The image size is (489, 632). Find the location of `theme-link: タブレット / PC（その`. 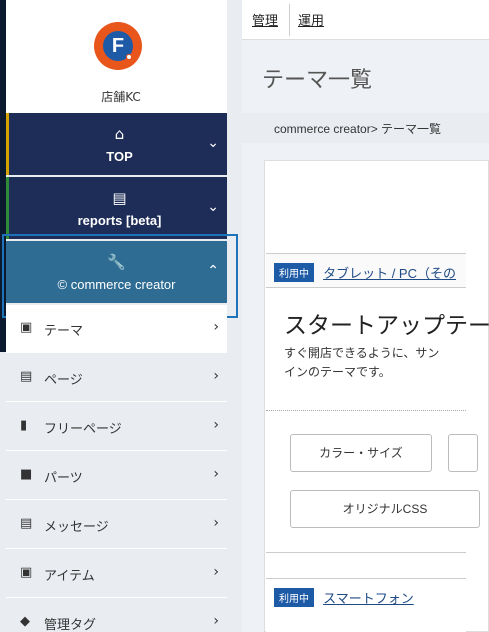

theme-link: タブレット / PC（その is located at coordinates (389, 273).